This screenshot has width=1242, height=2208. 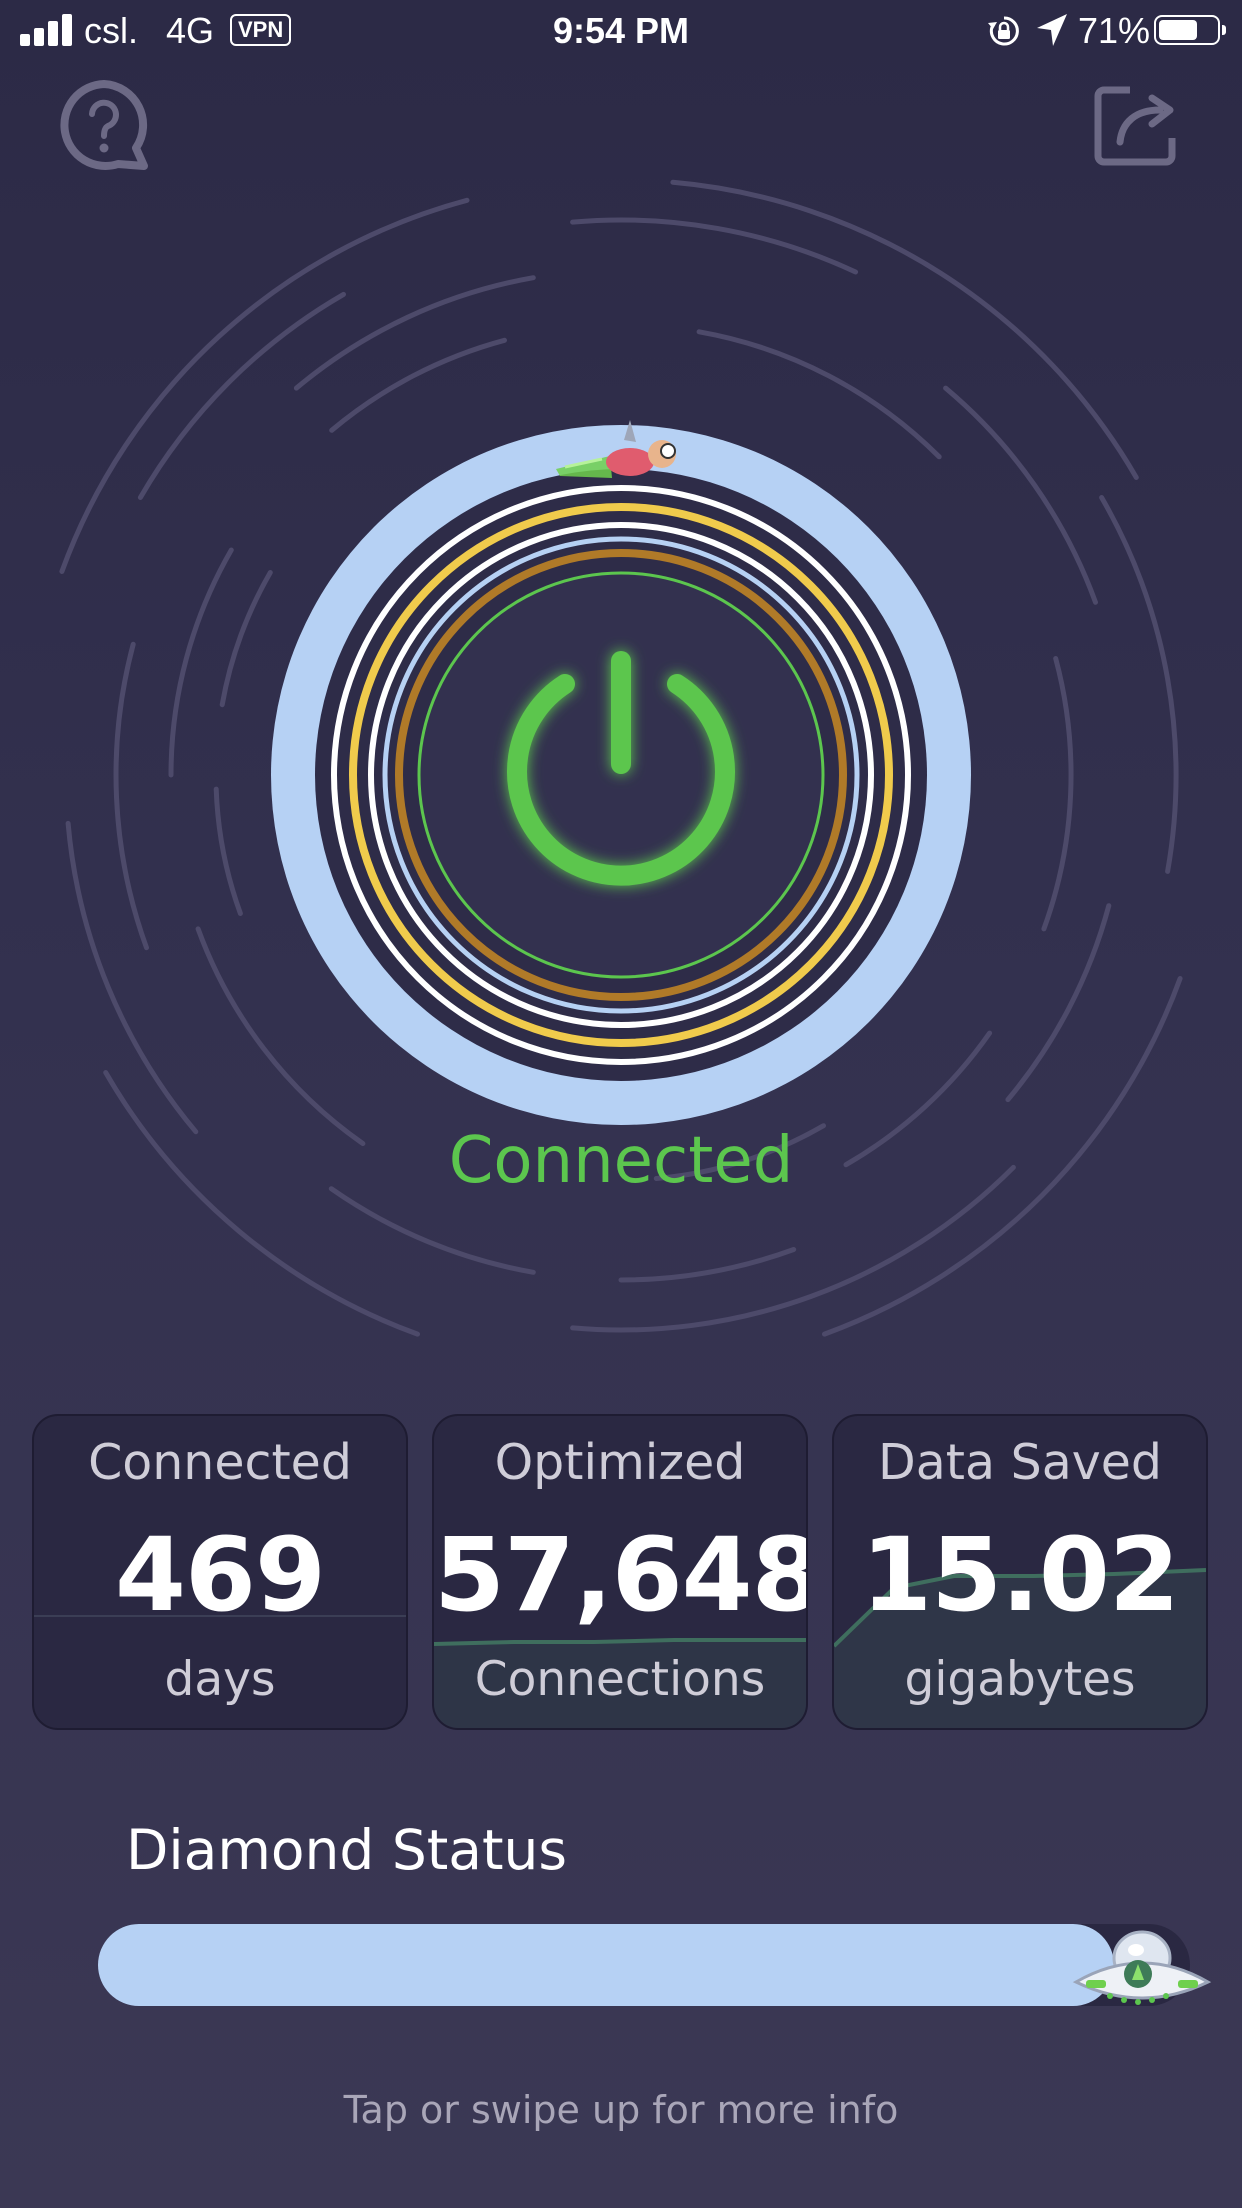 I want to click on stat-card-connected: Connected 469 days, so click(x=220, y=1572).